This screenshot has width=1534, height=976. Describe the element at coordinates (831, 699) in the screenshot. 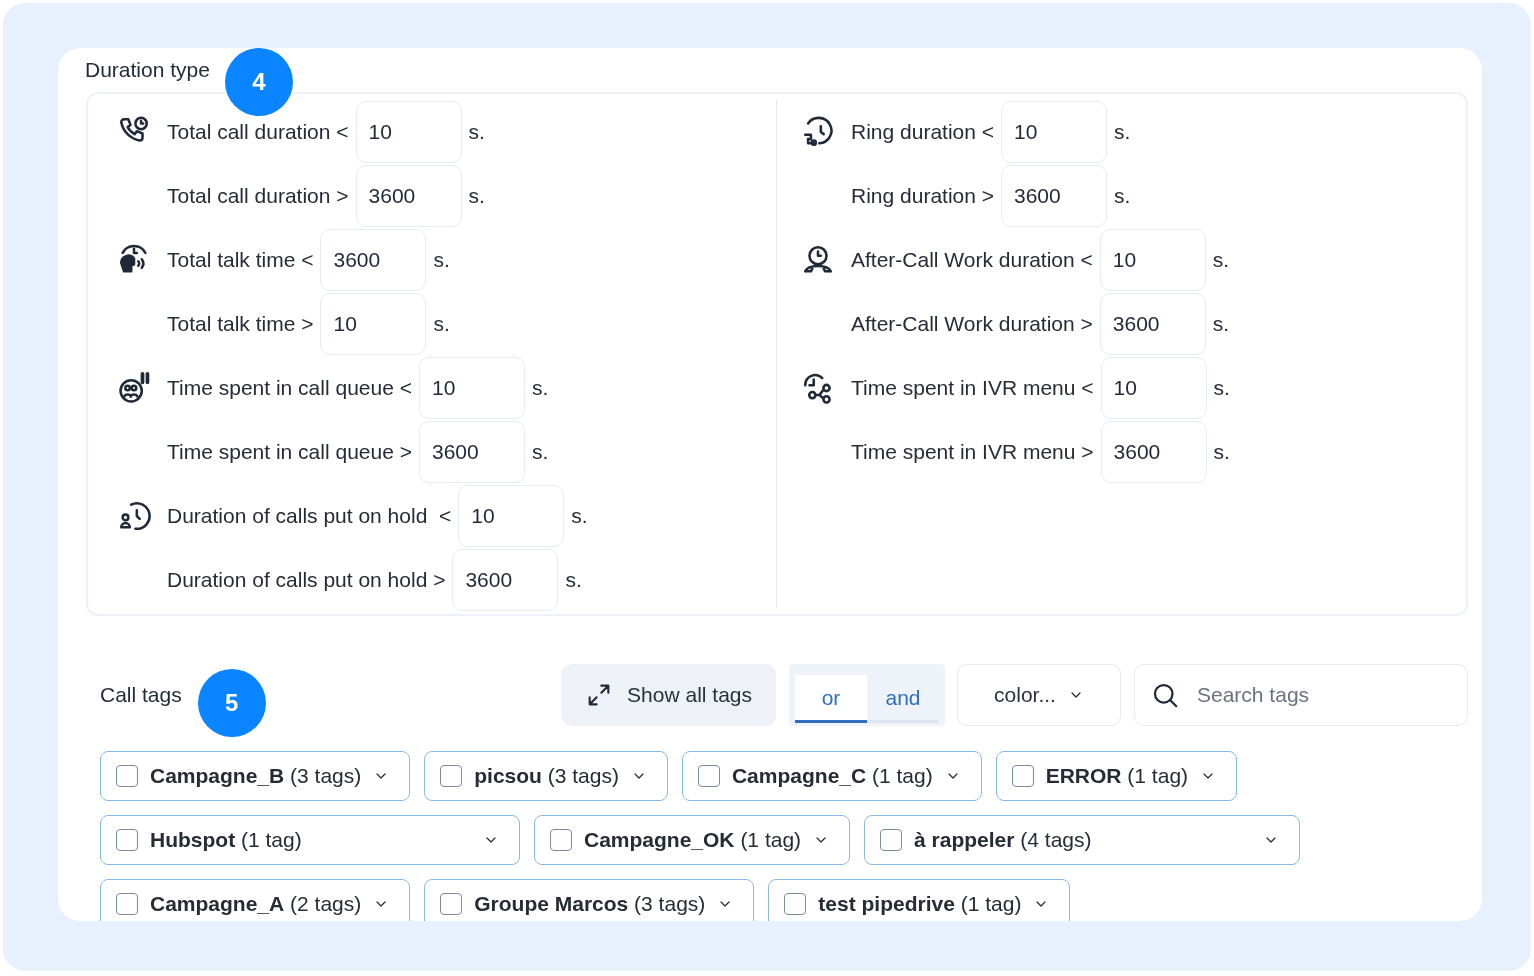

I see `logic-option: or` at that location.